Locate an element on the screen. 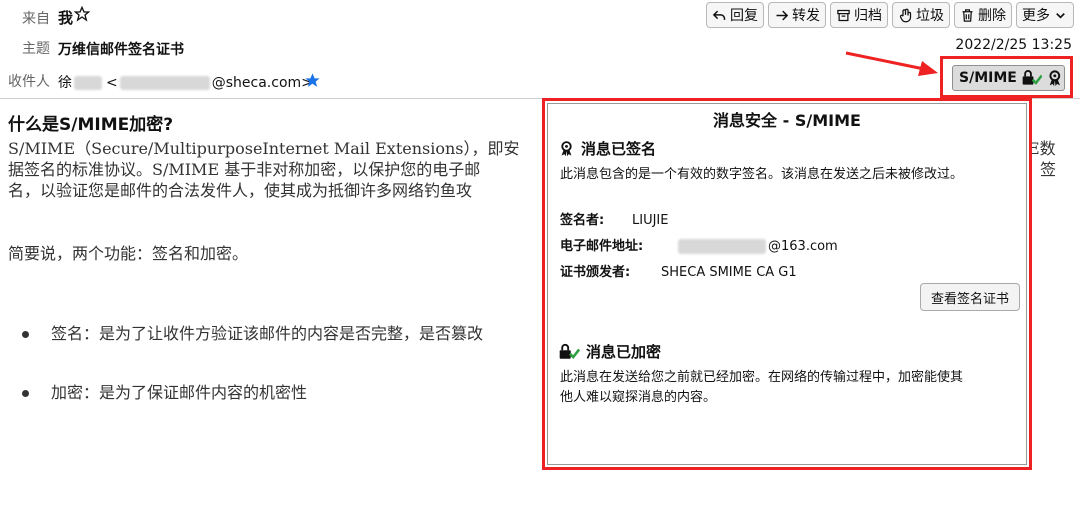 This screenshot has width=1080, height=515. reply-button: 回复 is located at coordinates (735, 15).